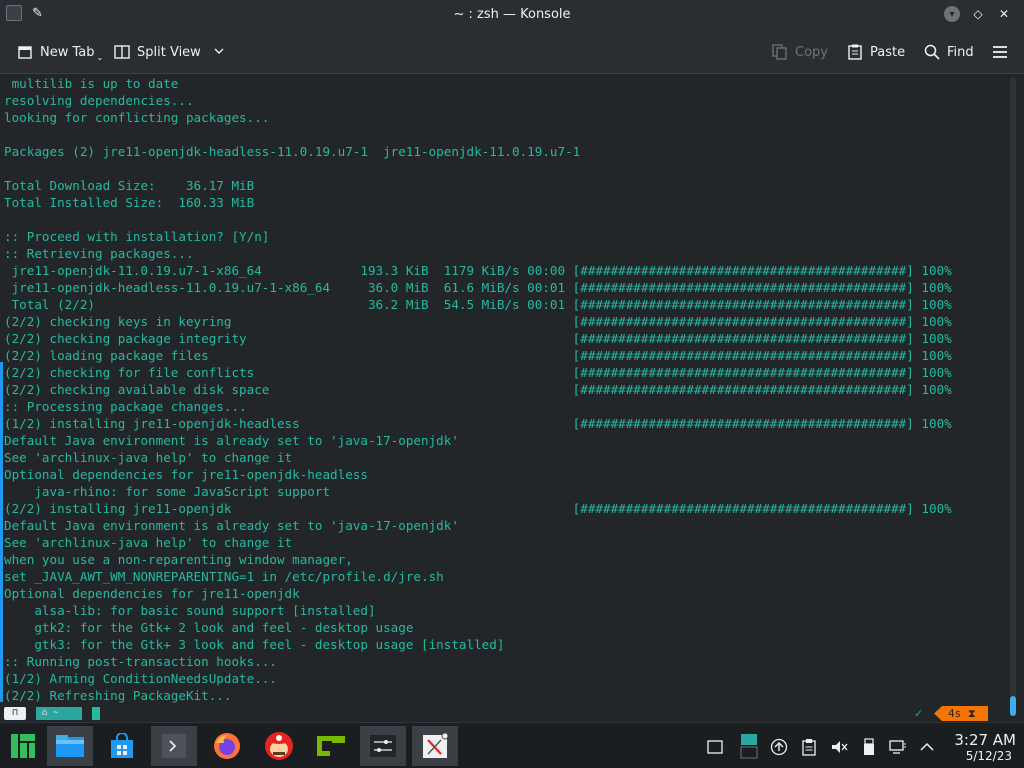 Image resolution: width=1024 pixels, height=768 pixels. I want to click on prompt-os-segment: ⊓, so click(15, 713).